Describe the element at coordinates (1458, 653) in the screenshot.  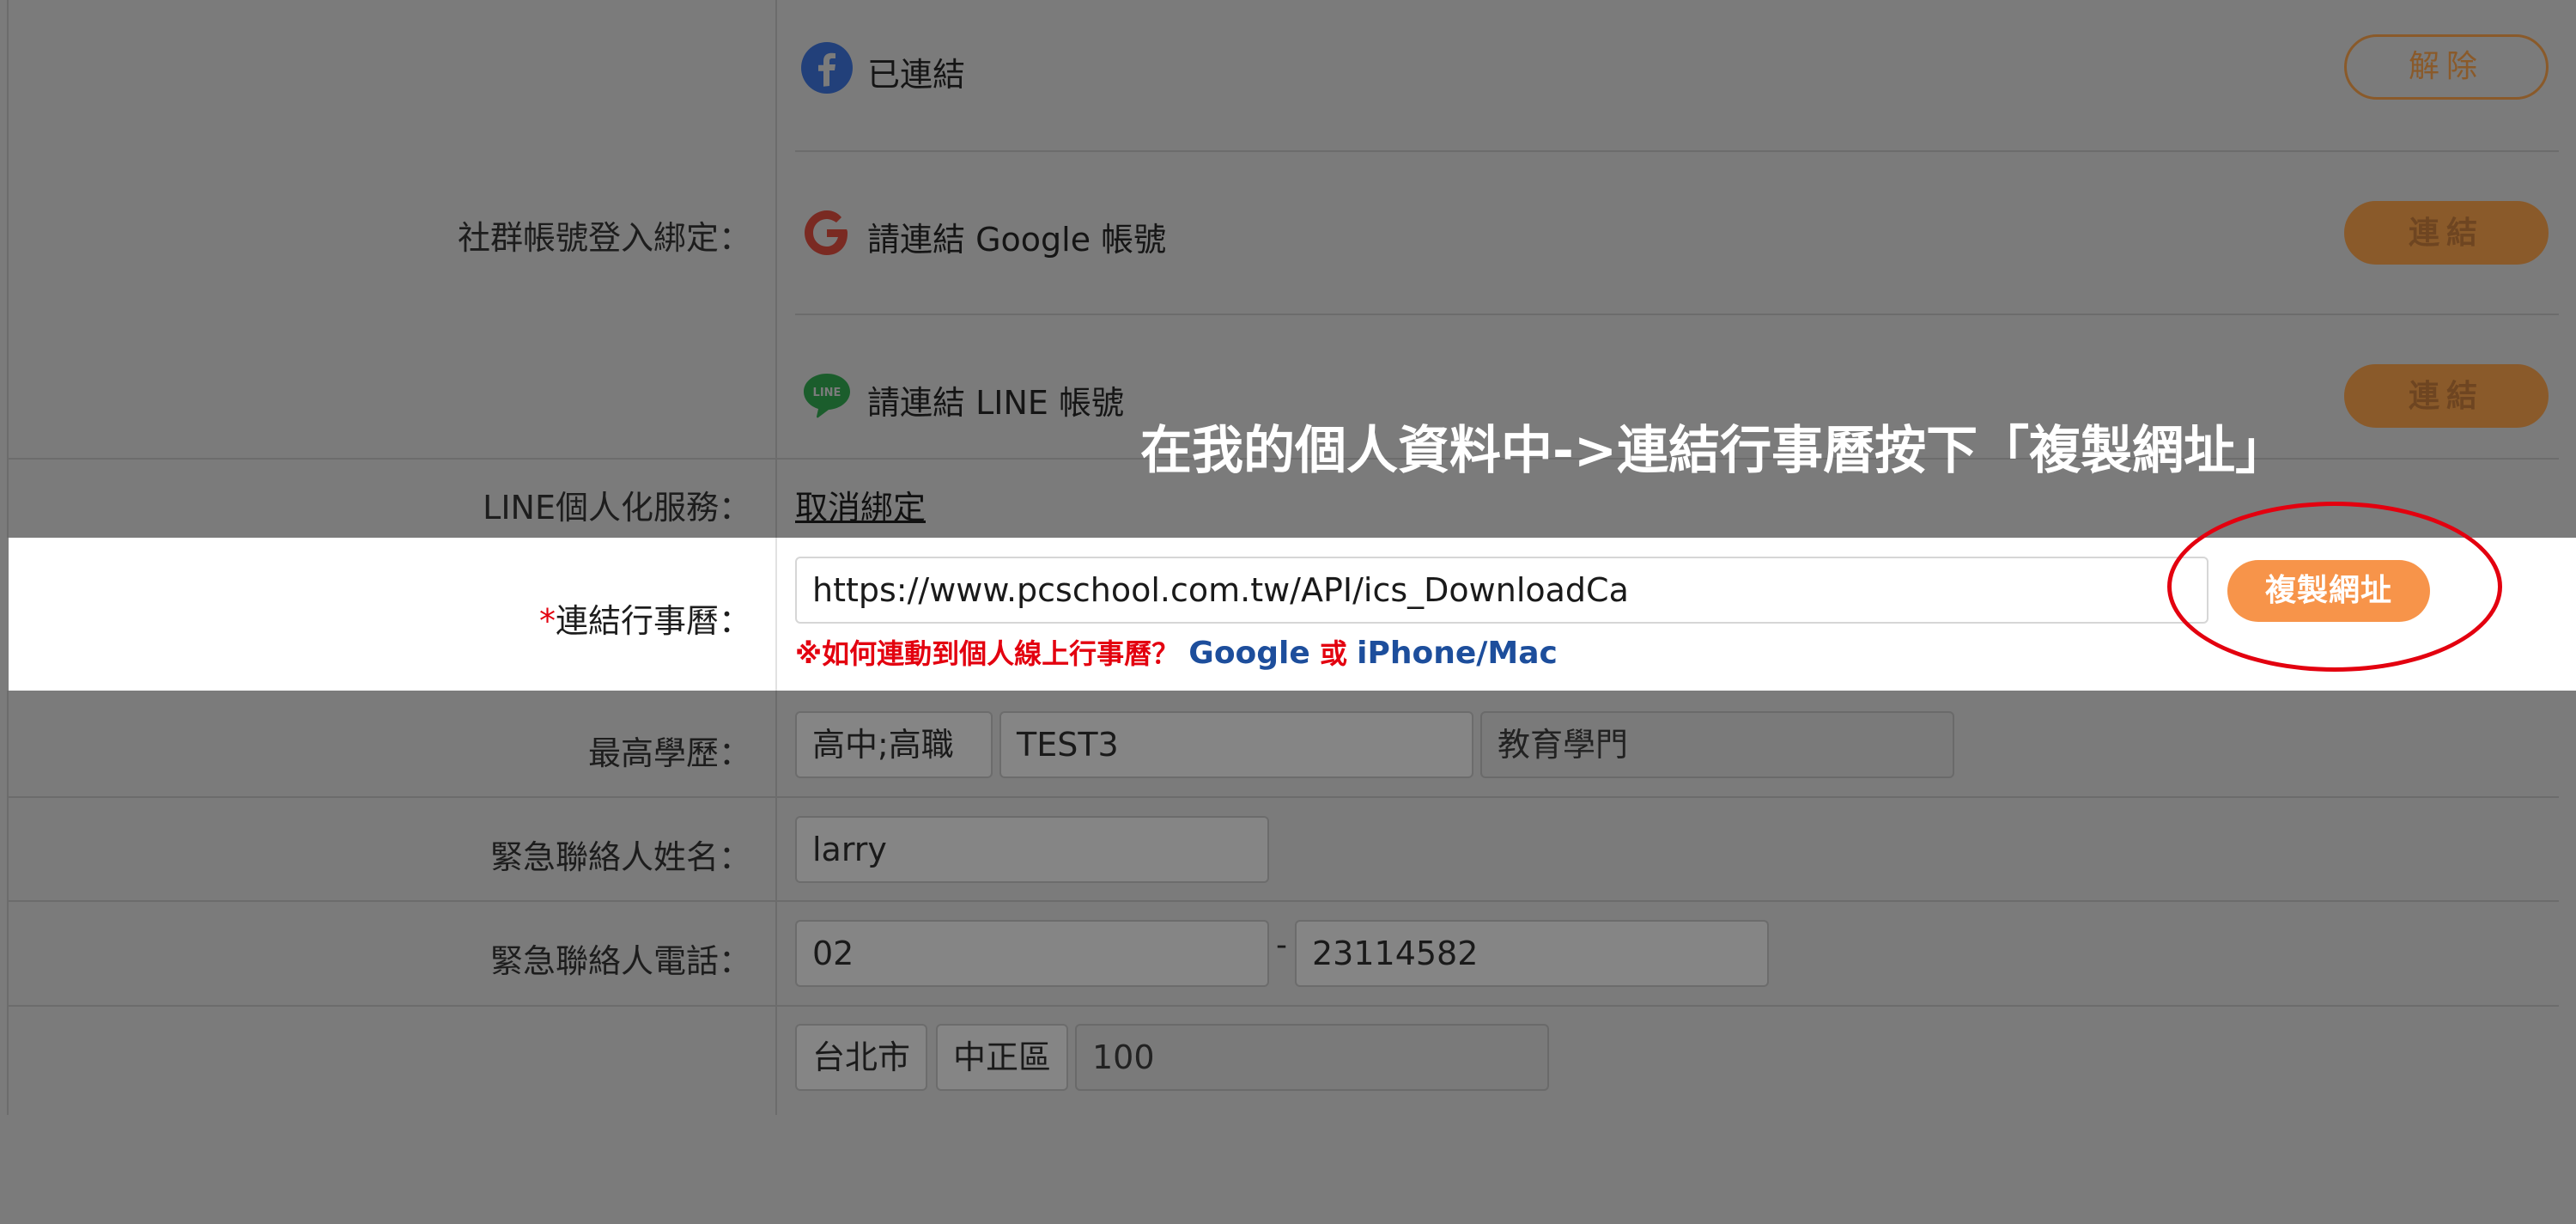
I see `help-iphone-link: iPhone/Mac` at that location.